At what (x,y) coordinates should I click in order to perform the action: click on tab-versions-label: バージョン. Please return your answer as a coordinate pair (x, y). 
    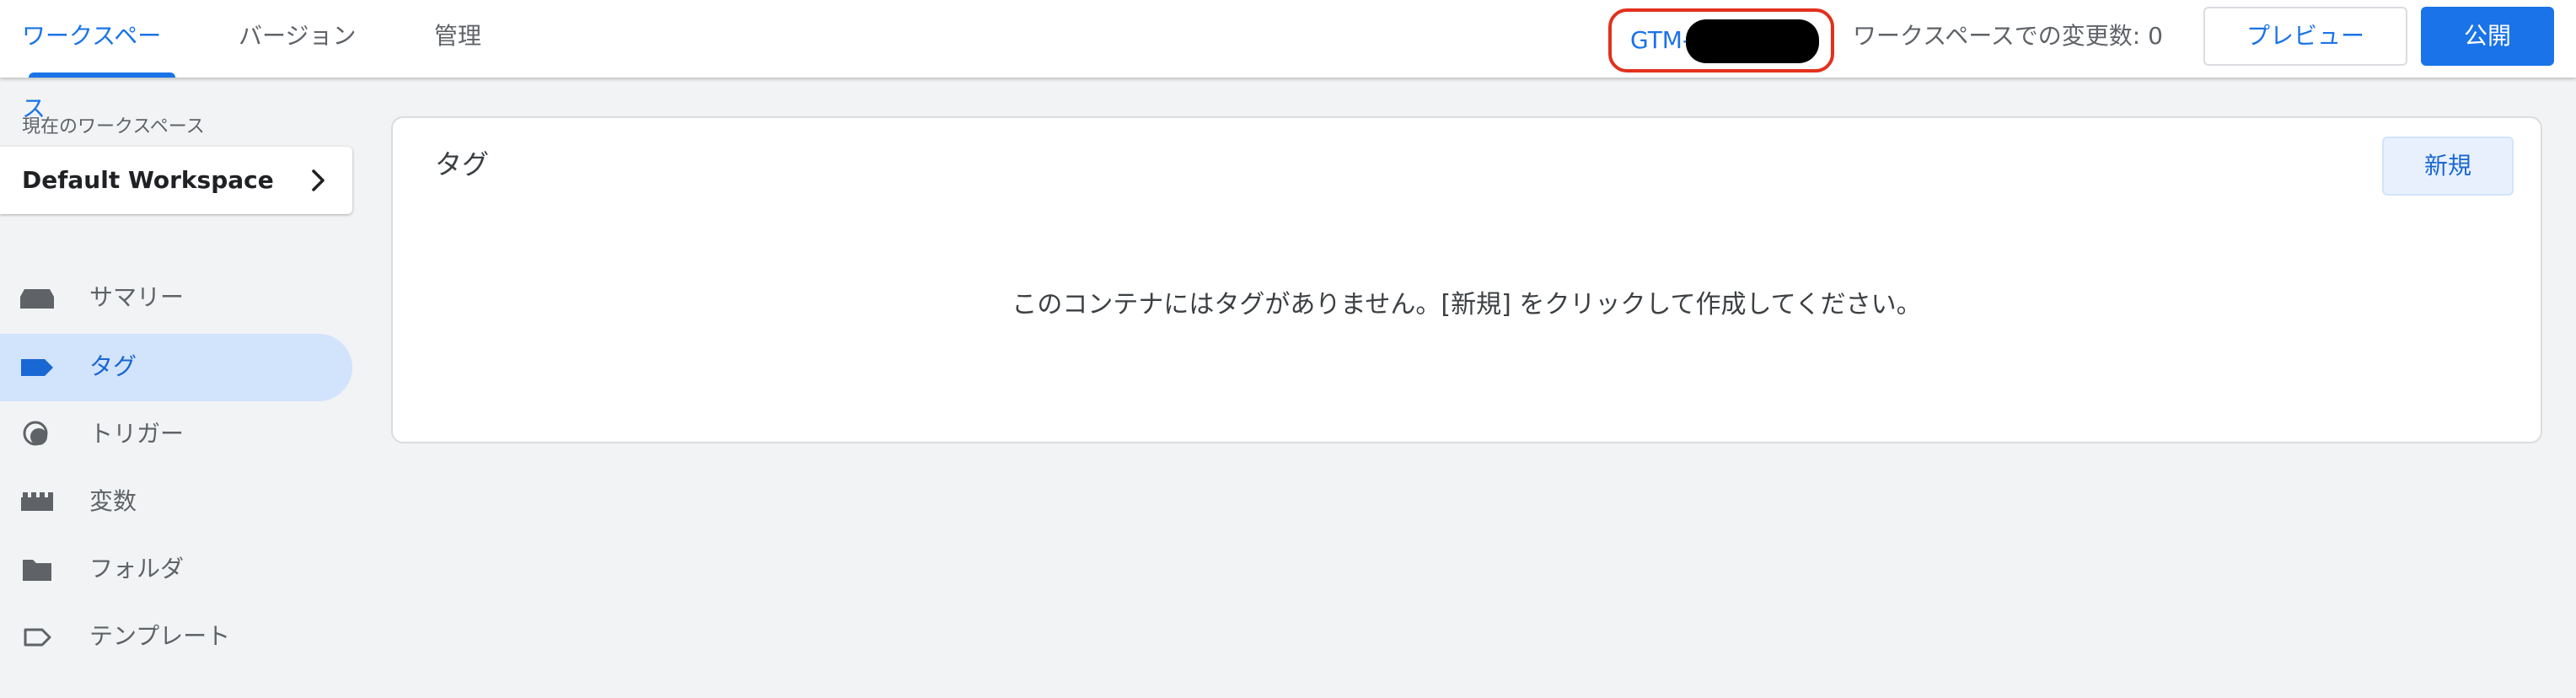
    Looking at the image, I should click on (298, 36).